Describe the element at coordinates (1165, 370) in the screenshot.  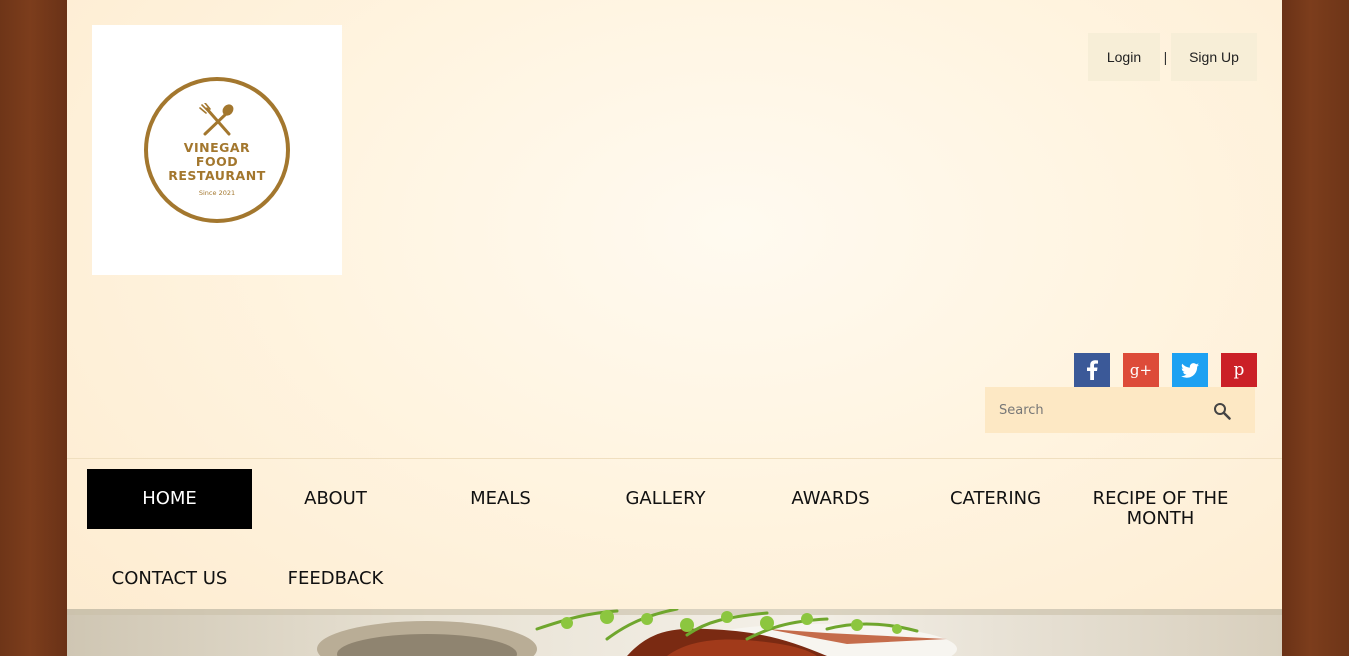
I see `social-links: g+ p` at that location.